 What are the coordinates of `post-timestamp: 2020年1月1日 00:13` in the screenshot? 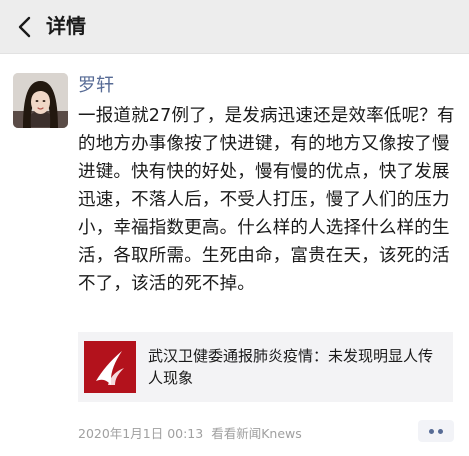 It's located at (141, 433).